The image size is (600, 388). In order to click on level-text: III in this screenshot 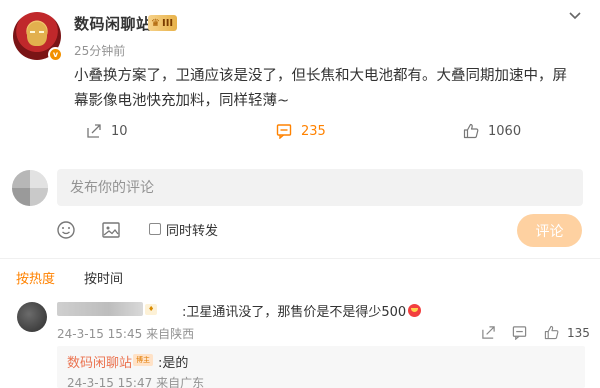, I will do `click(167, 23)`.